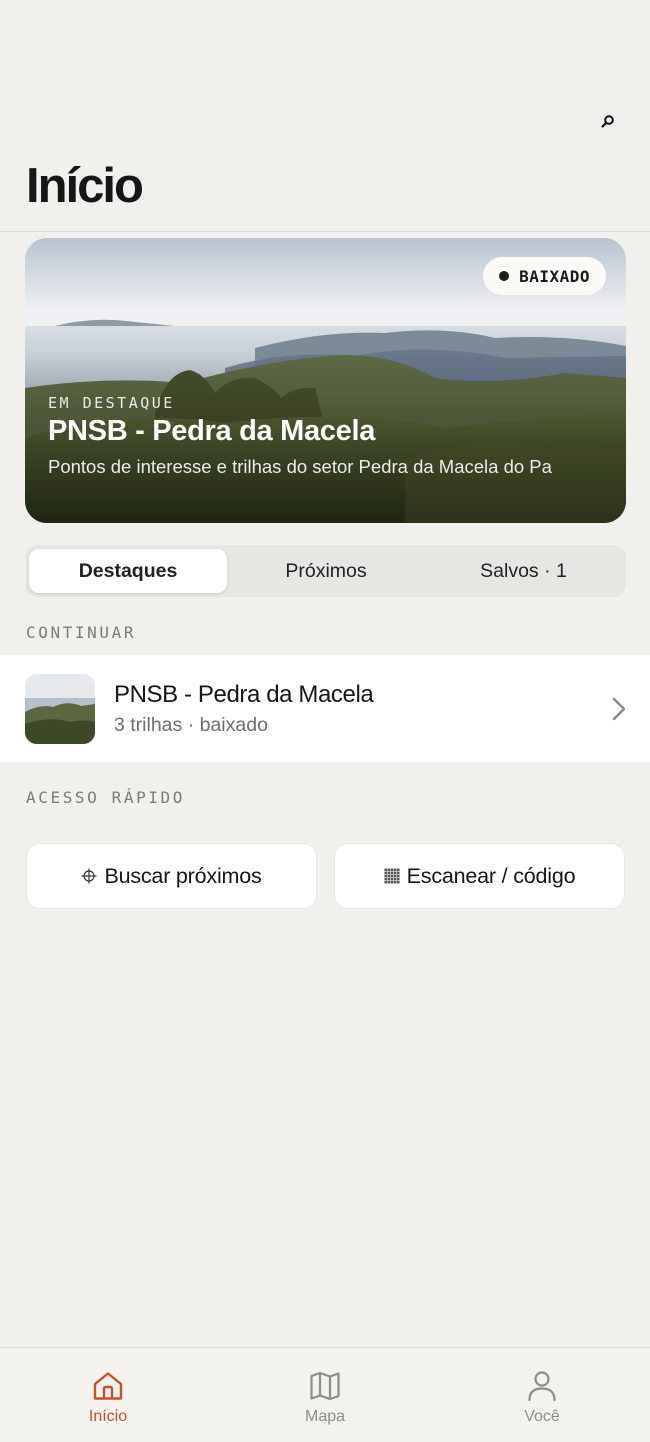 The image size is (650, 1442). What do you see at coordinates (325, 1386) in the screenshot?
I see `map-icon` at bounding box center [325, 1386].